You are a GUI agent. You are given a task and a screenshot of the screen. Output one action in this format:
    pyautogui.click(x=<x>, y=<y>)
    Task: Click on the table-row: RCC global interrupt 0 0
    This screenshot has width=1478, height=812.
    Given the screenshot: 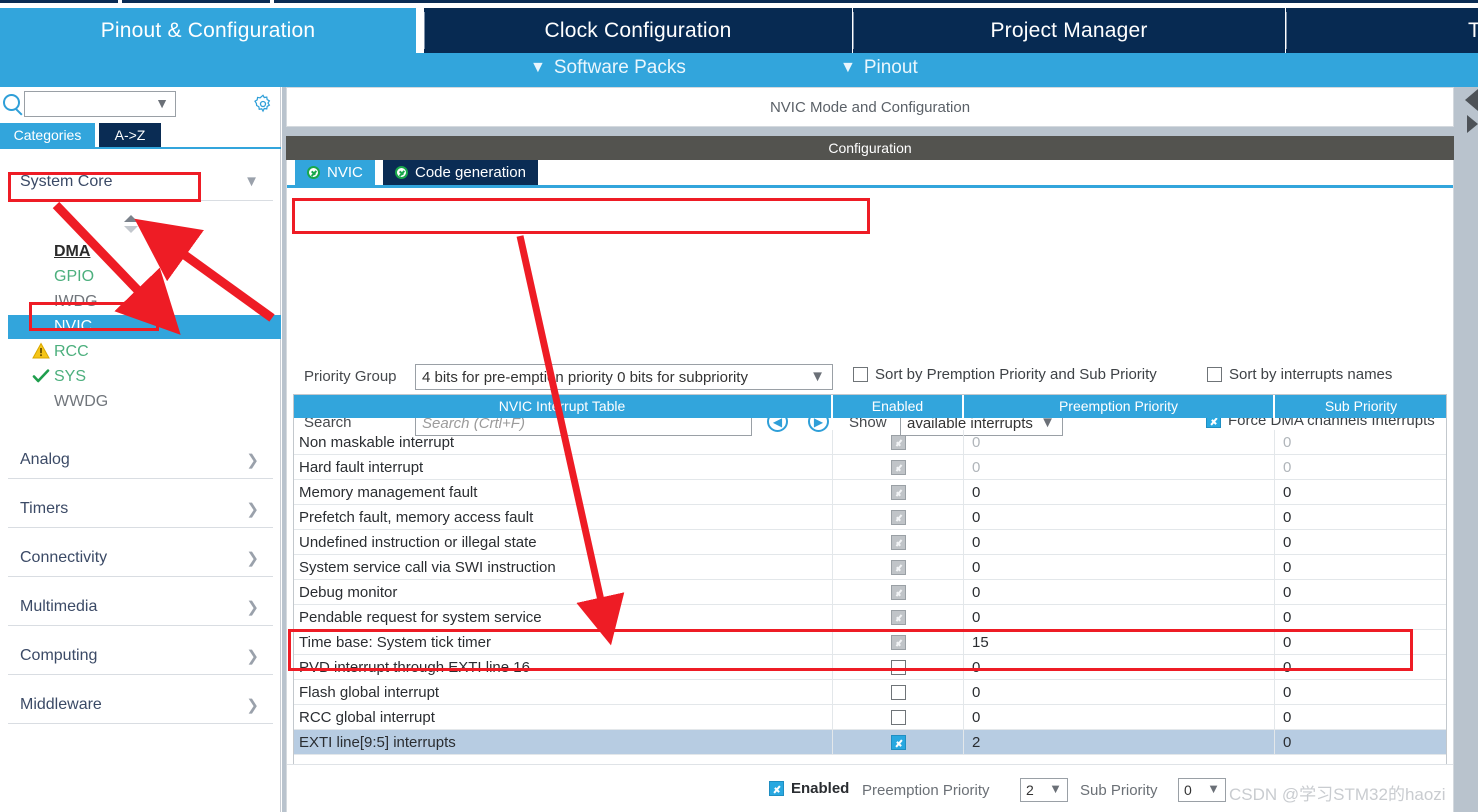 What is the action you would take?
    pyautogui.click(x=870, y=717)
    